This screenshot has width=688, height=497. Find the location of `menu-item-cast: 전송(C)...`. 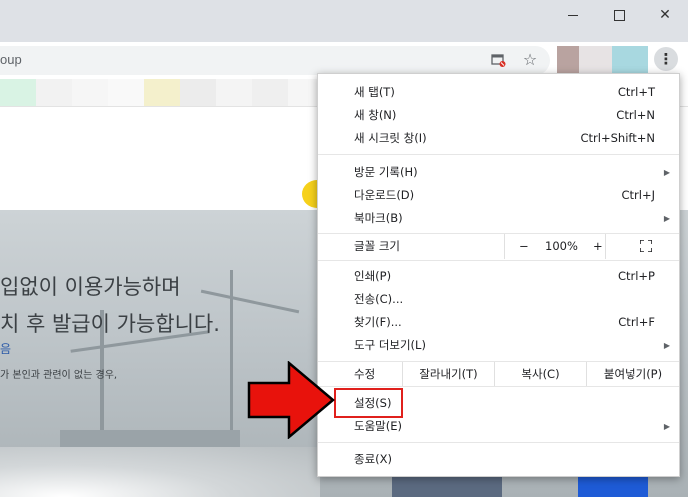

menu-item-cast: 전송(C)... is located at coordinates (498, 299).